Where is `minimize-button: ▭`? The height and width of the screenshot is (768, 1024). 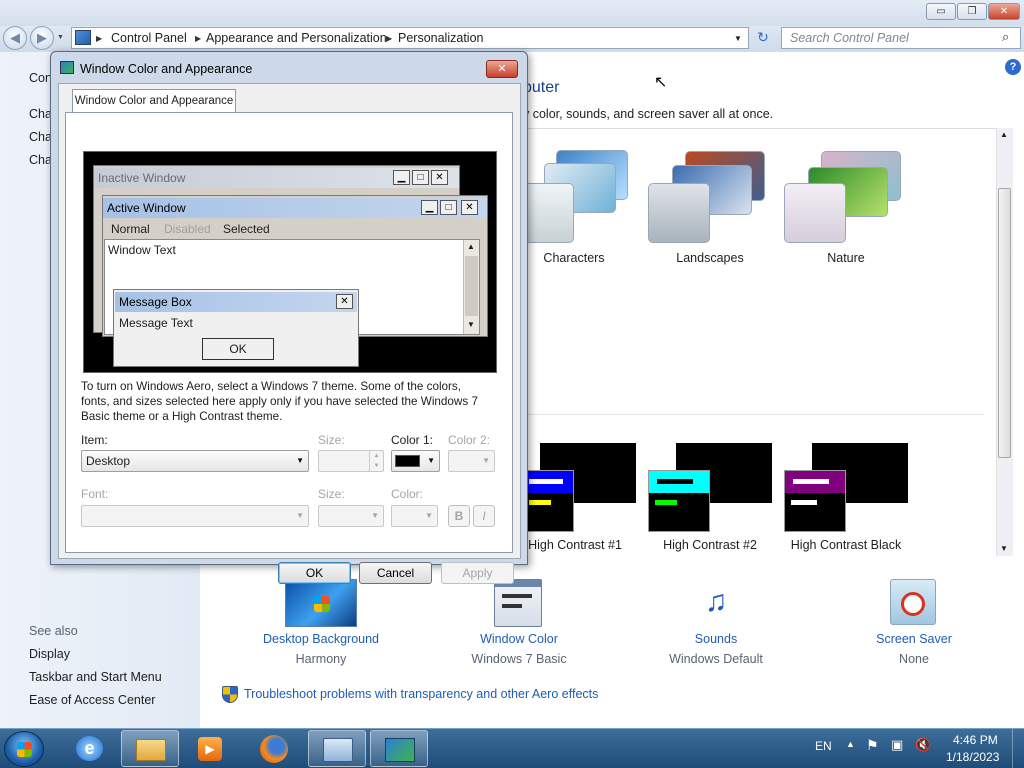 minimize-button: ▭ is located at coordinates (941, 11).